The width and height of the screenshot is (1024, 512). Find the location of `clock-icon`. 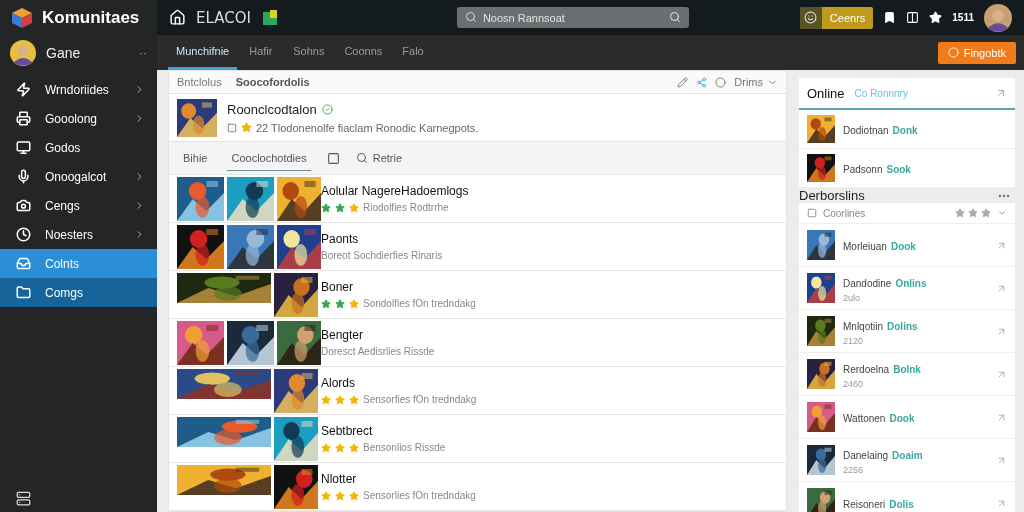

clock-icon is located at coordinates (23, 234).